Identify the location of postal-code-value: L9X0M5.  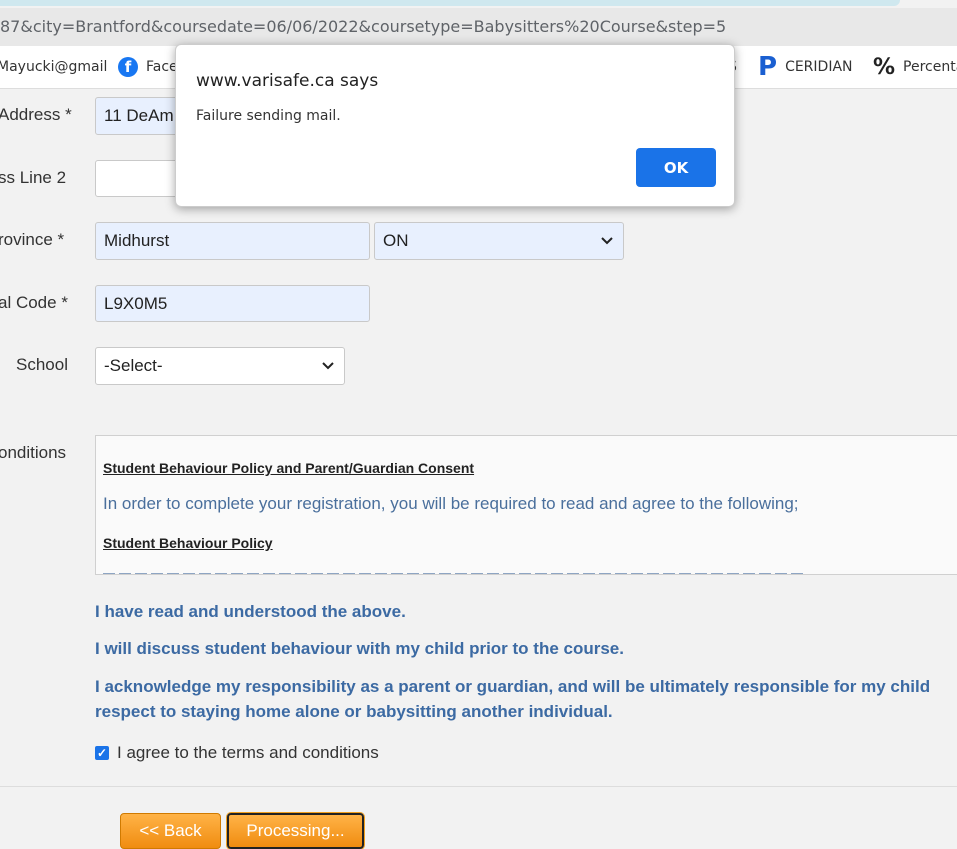
(136, 303).